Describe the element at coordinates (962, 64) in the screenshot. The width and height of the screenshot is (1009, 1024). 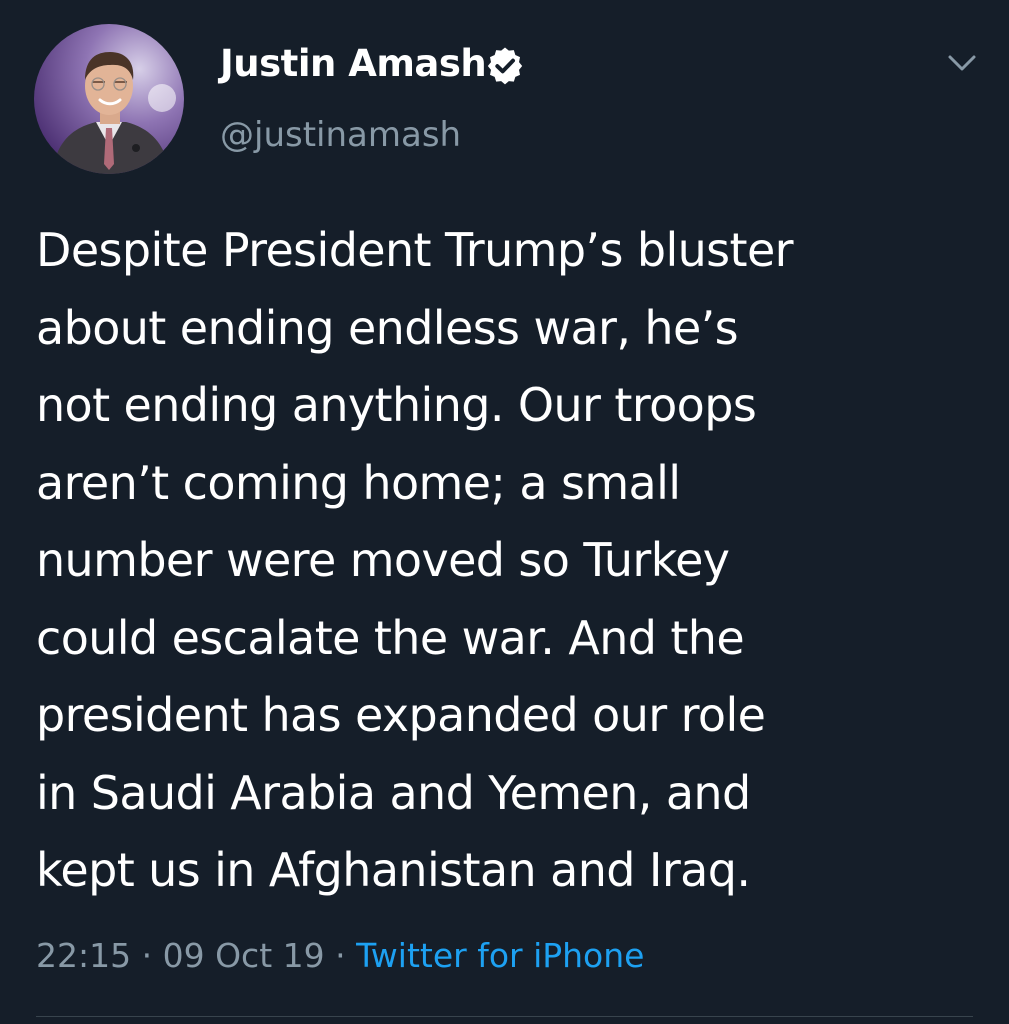
I see `chevron-down-icon` at that location.